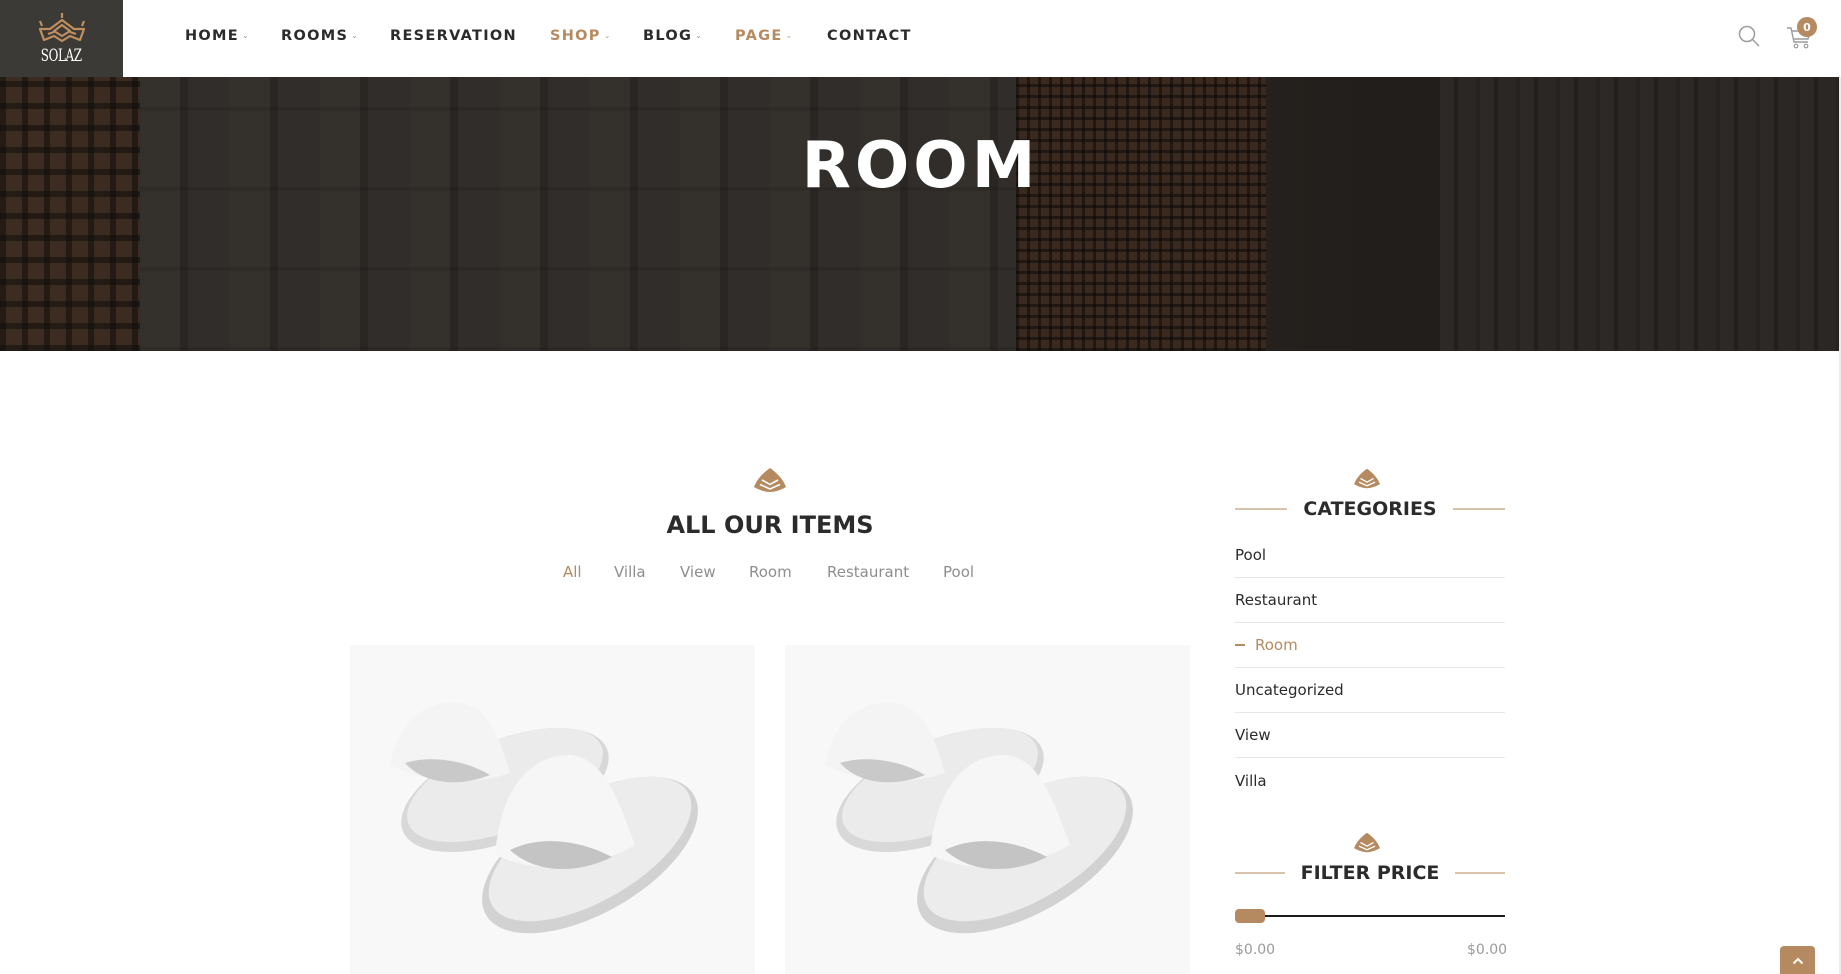 The width and height of the screenshot is (1841, 974). I want to click on scroll-to-top-button, so click(1797, 960).